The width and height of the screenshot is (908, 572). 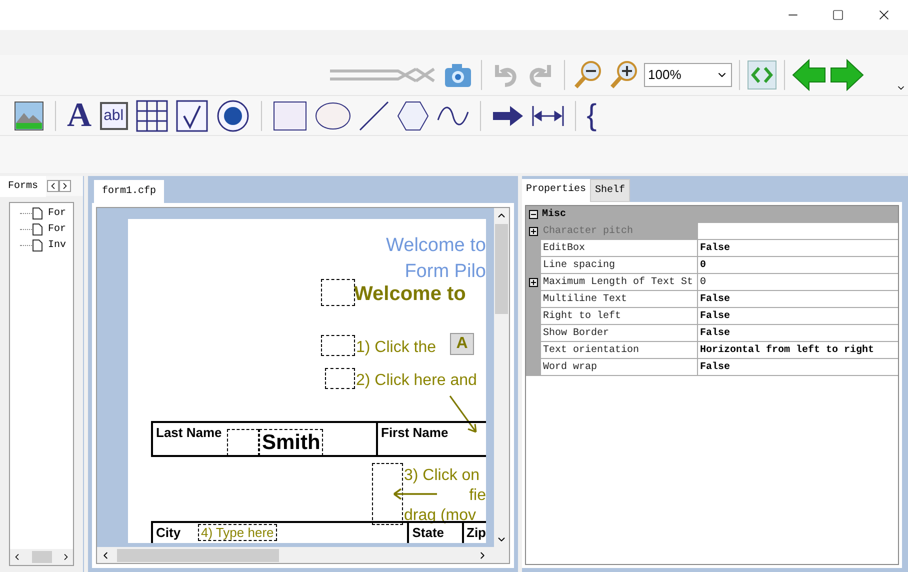 I want to click on field-label: State, so click(x=436, y=533).